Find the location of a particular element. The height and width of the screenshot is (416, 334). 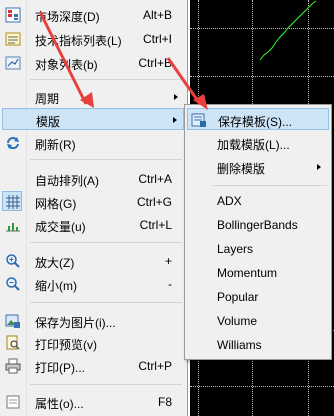

menu-item-label: 缩小(m) is located at coordinates (56, 286).